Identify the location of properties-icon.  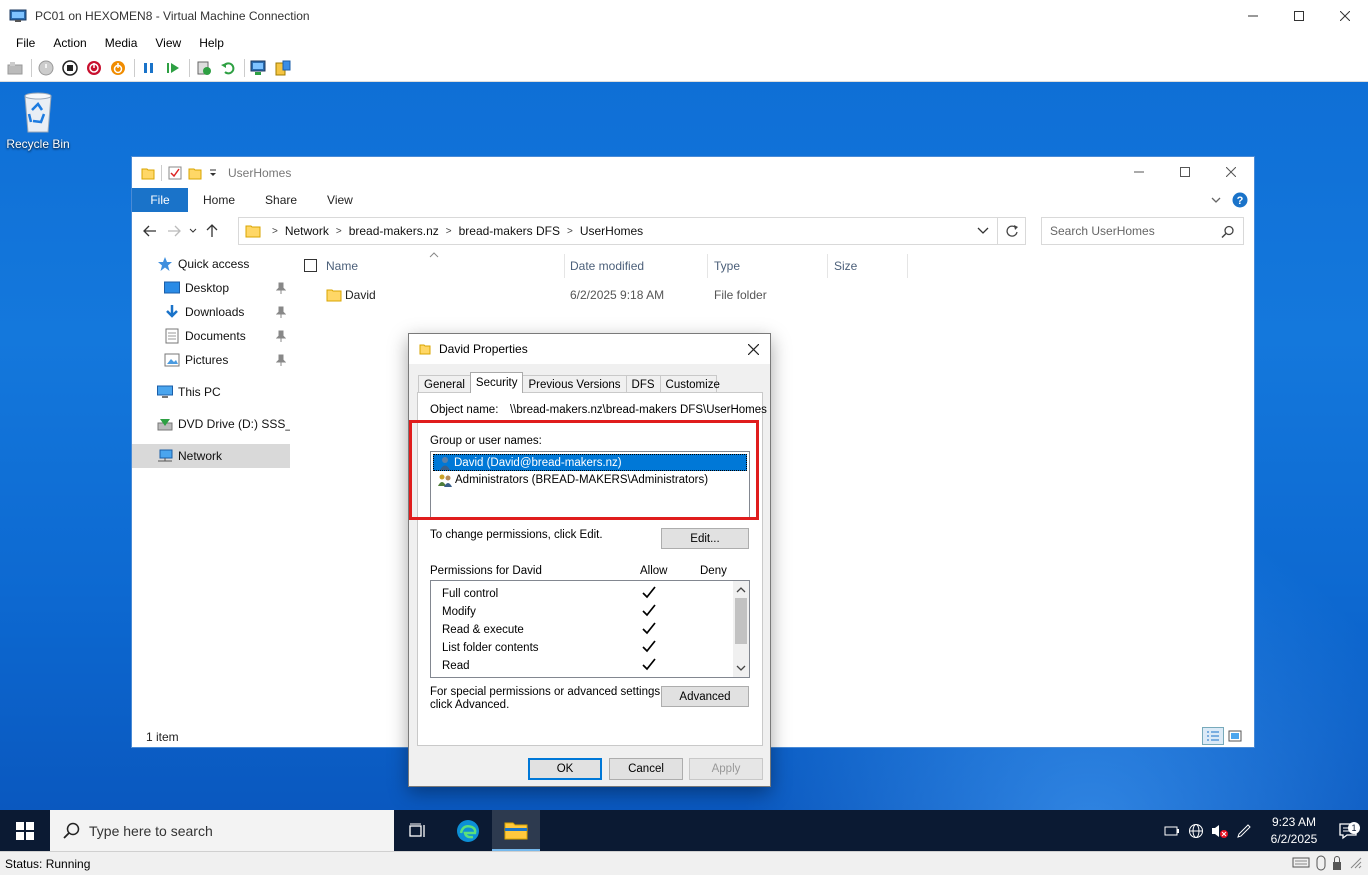
(175, 173).